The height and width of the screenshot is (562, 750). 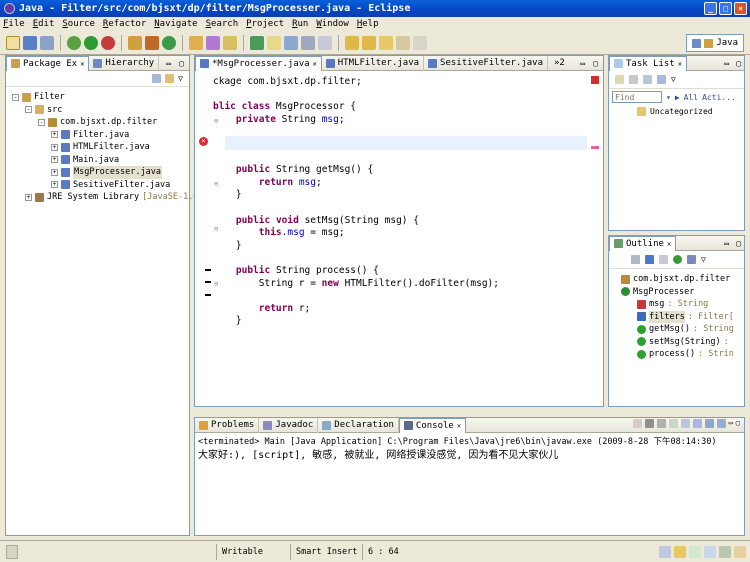 I want to click on new-package-icon, so click(x=152, y=42).